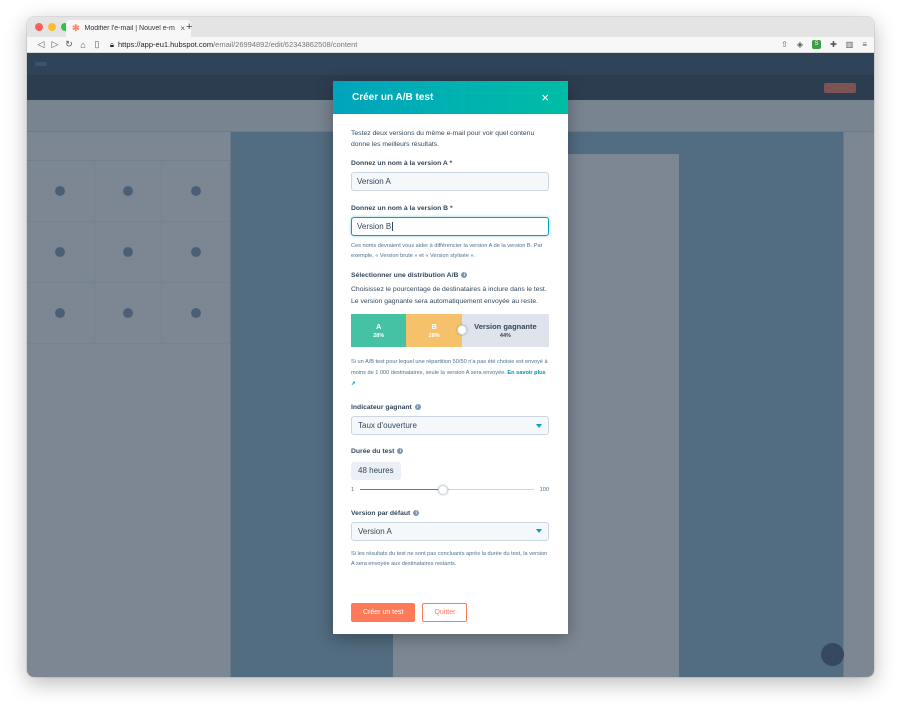  I want to click on modal-header: Créer un A/B test ×, so click(450, 97).